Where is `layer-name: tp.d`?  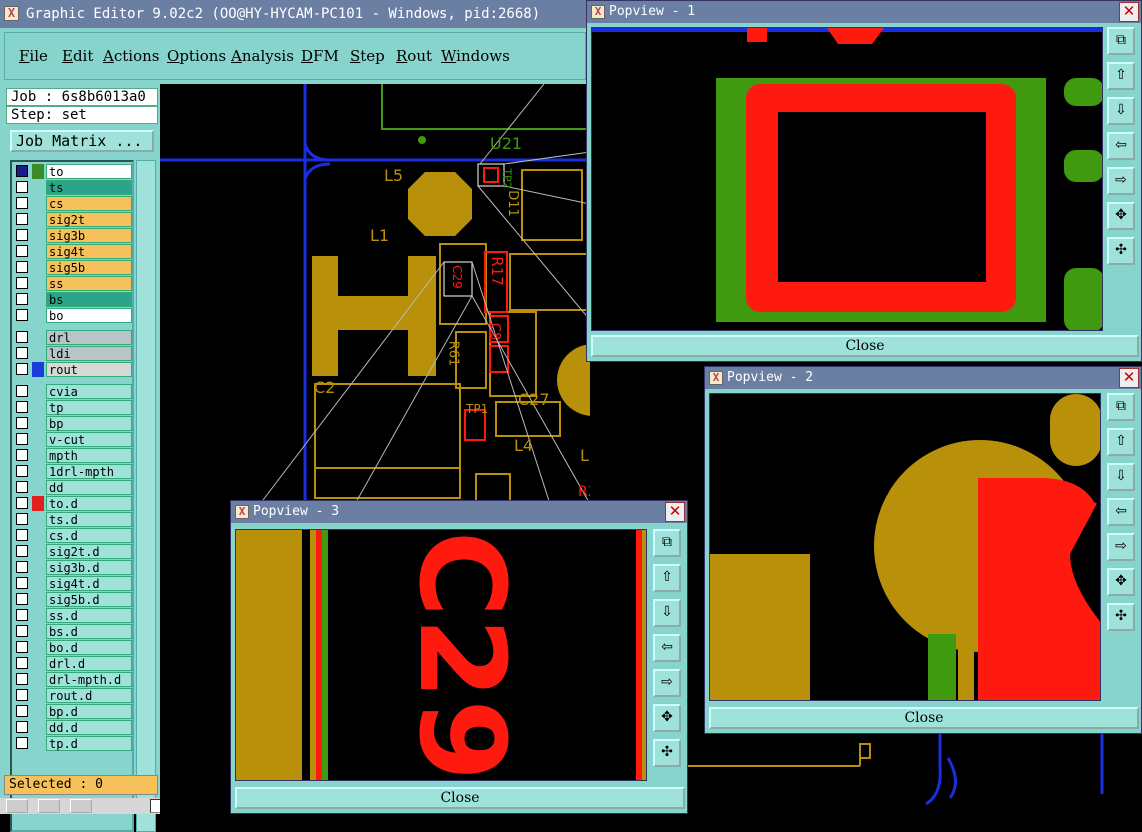
layer-name: tp.d is located at coordinates (89, 743).